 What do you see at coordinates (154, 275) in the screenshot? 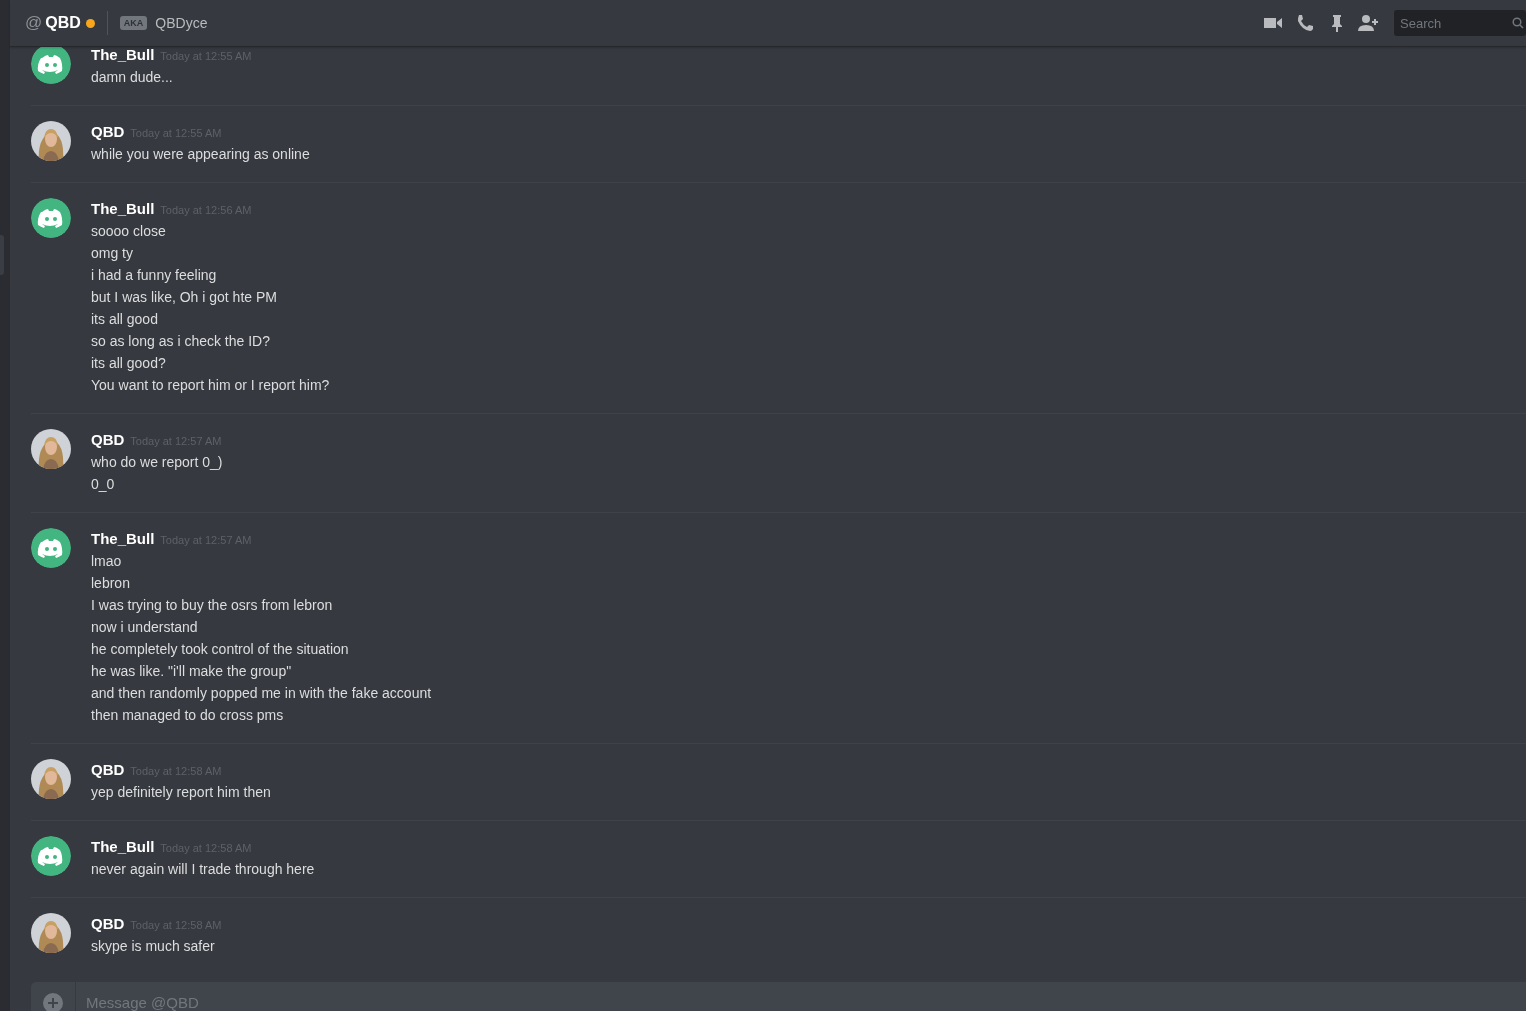
I see `message-text: i had a funny feeling` at bounding box center [154, 275].